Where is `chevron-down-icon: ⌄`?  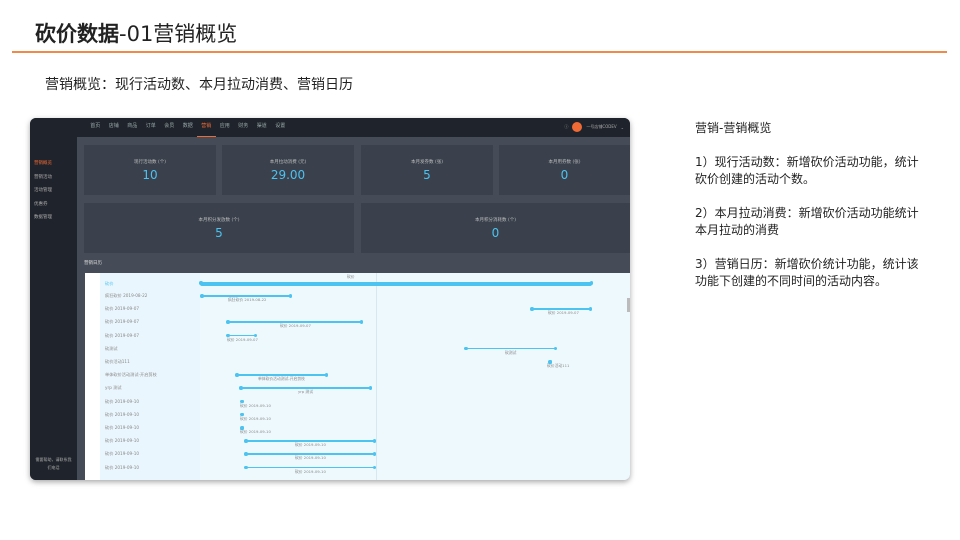 chevron-down-icon: ⌄ is located at coordinates (622, 127).